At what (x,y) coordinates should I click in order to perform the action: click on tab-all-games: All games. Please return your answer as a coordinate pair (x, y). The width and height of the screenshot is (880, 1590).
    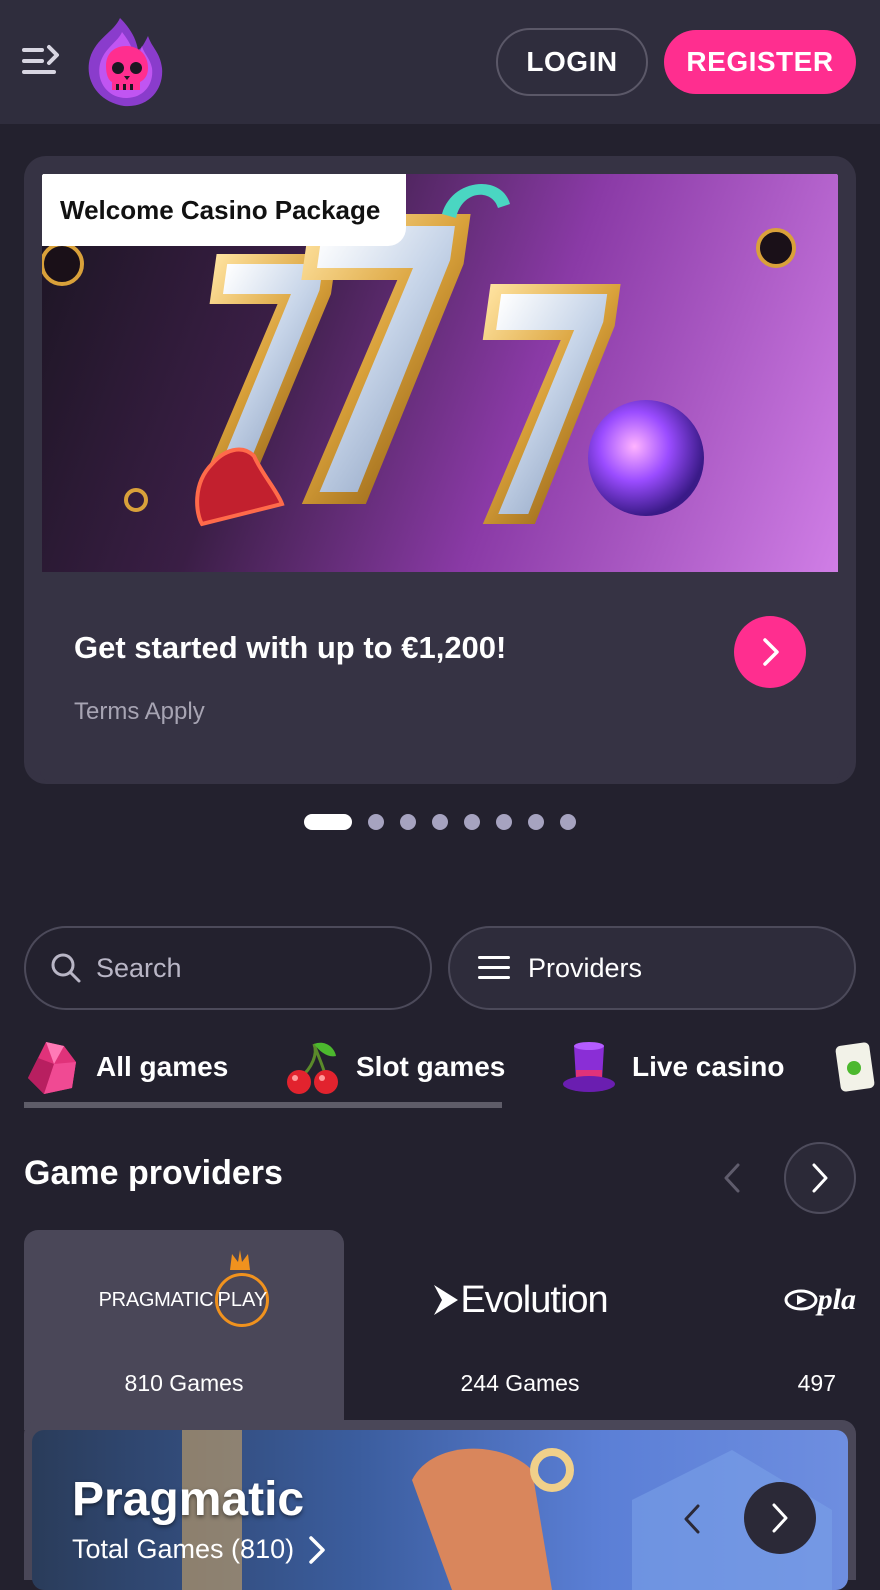
    Looking at the image, I should click on (126, 1067).